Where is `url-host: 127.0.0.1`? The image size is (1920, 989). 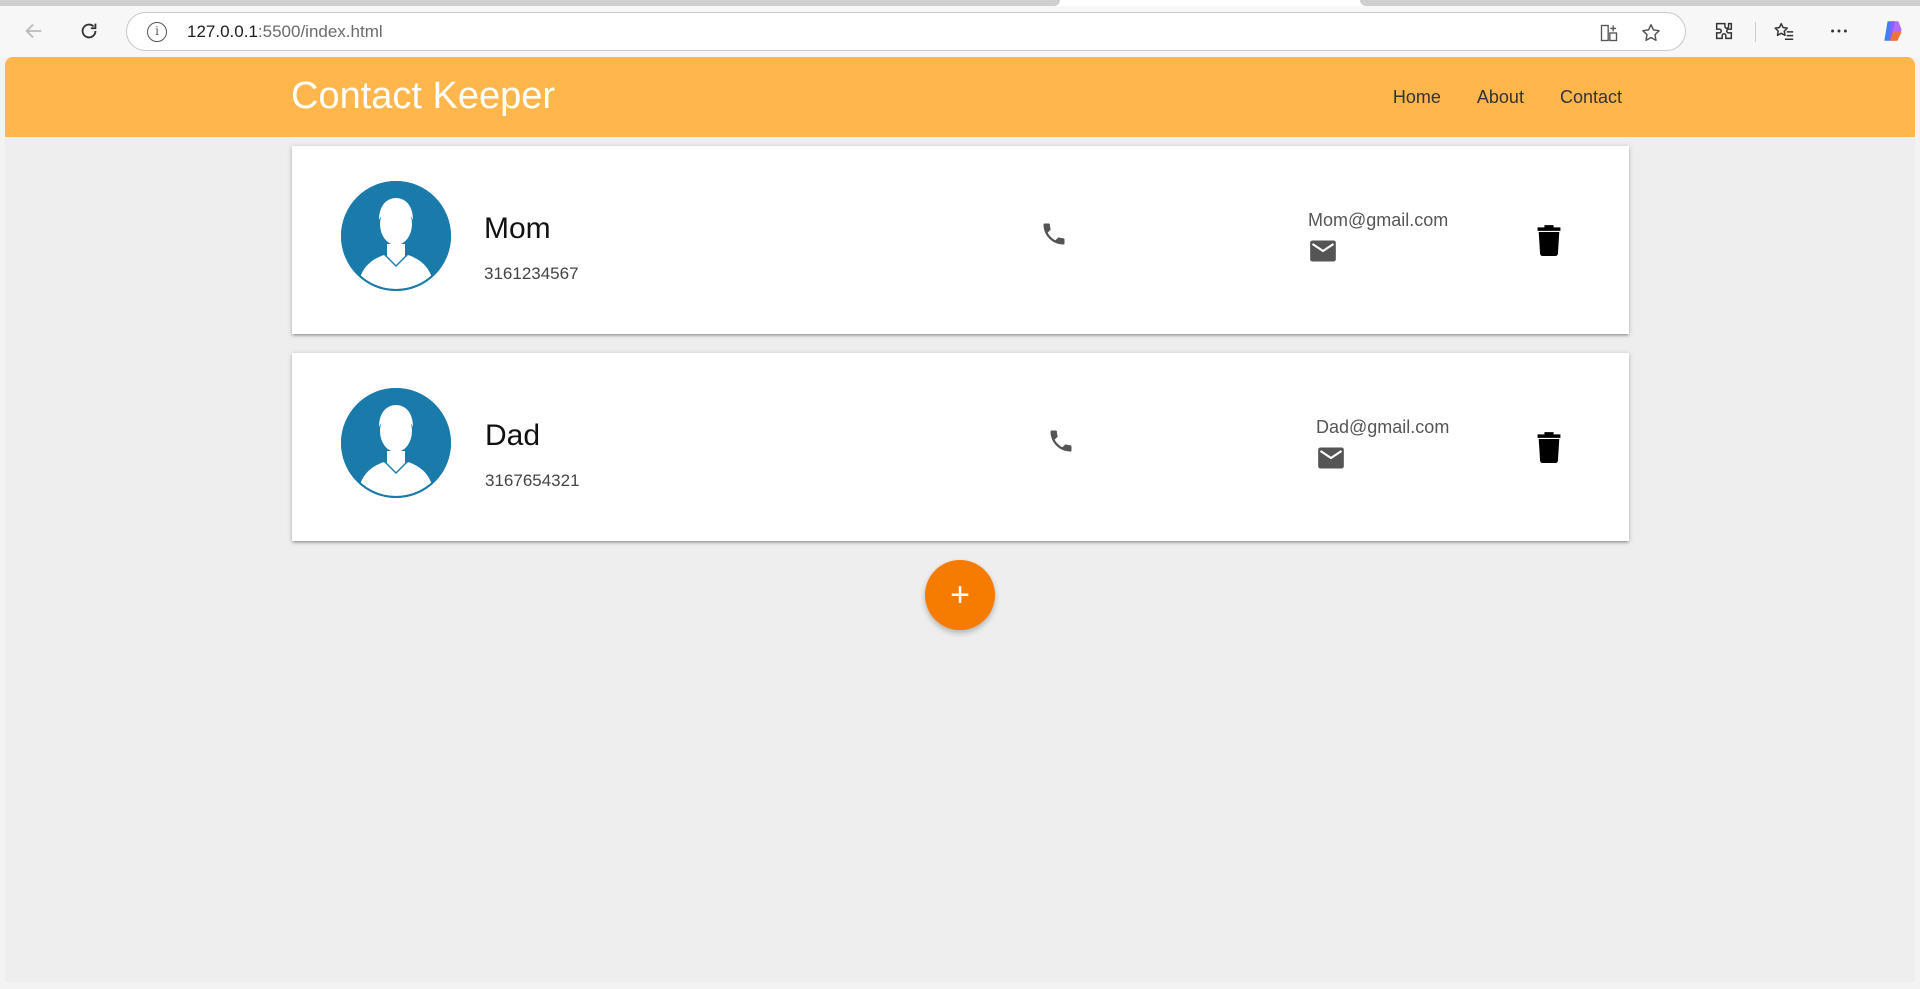 url-host: 127.0.0.1 is located at coordinates (222, 31).